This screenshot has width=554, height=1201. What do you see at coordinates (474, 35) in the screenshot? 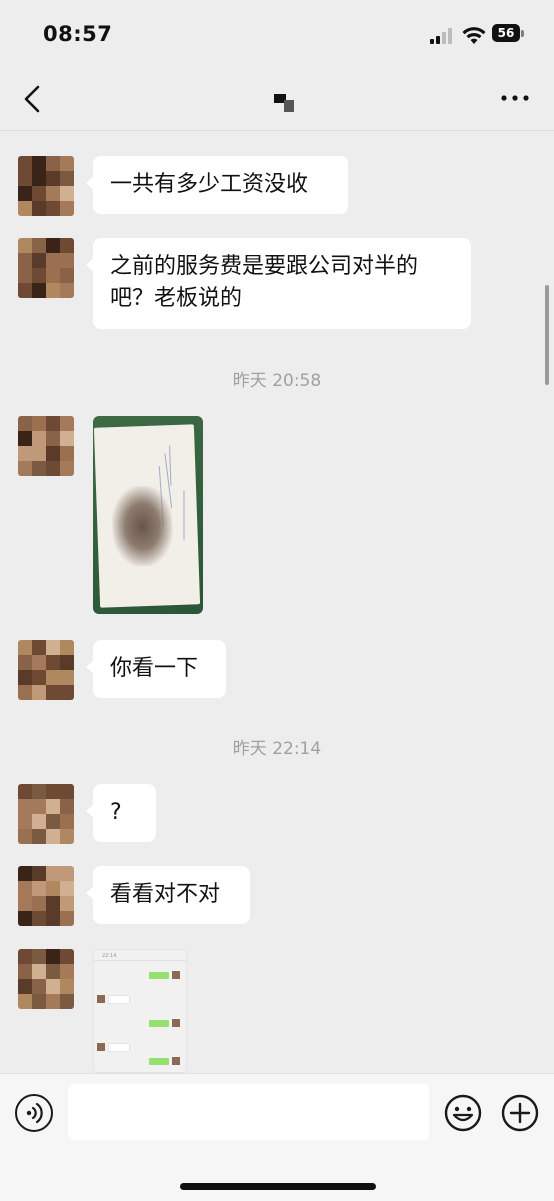
I see `wifi-icon` at bounding box center [474, 35].